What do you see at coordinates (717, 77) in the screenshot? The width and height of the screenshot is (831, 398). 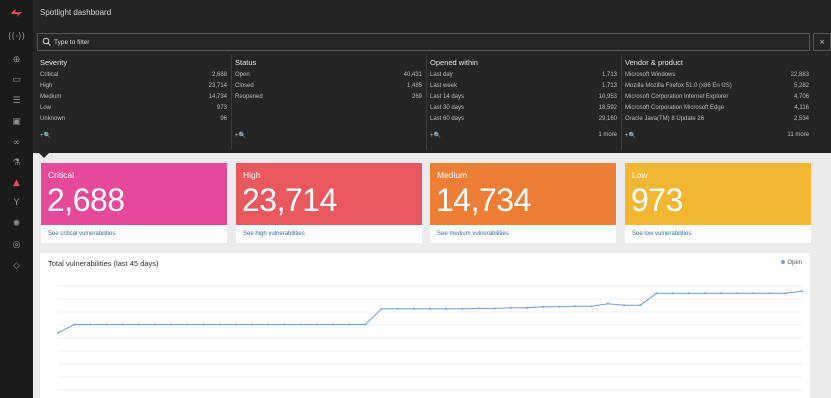 I see `facet-row: Microsoft Windows 22,883` at bounding box center [717, 77].